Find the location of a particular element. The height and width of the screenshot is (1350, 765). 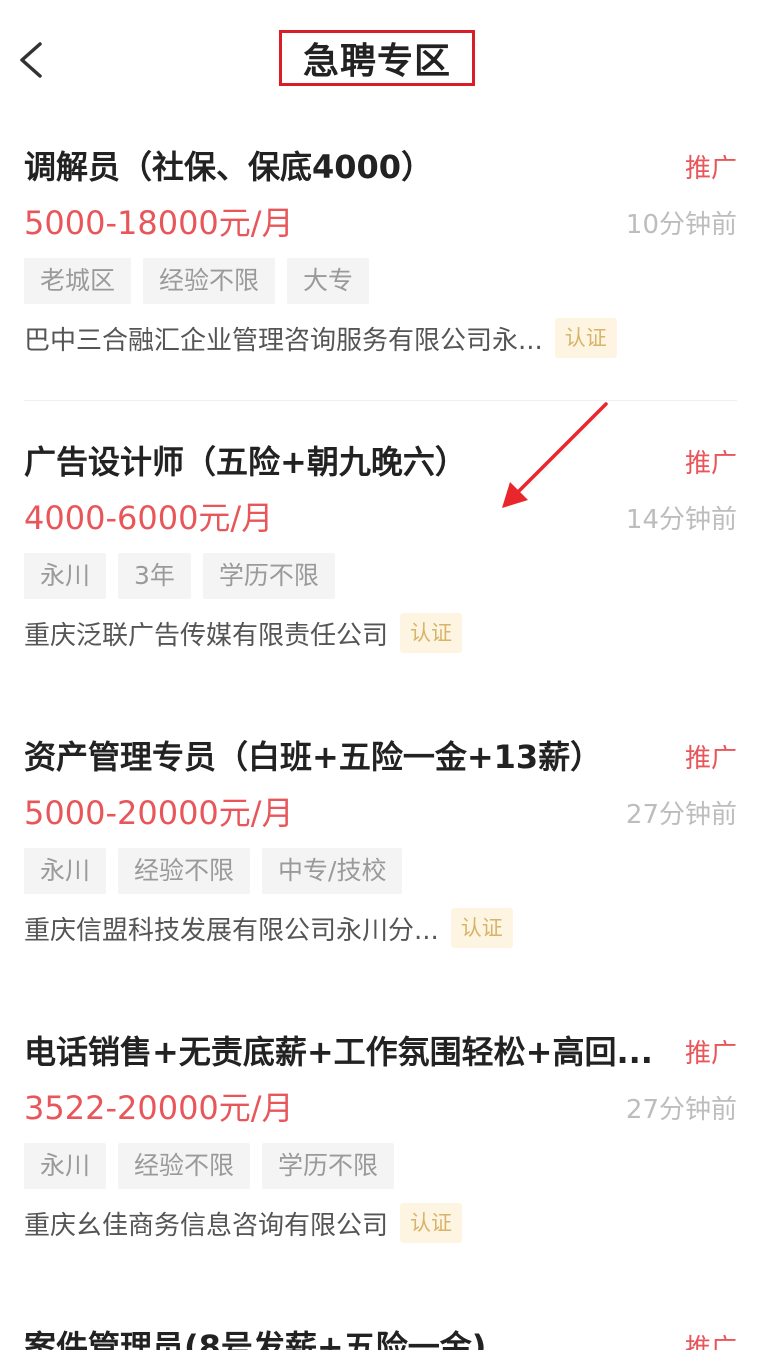

page-title: 急聘专区 is located at coordinates (376, 61).